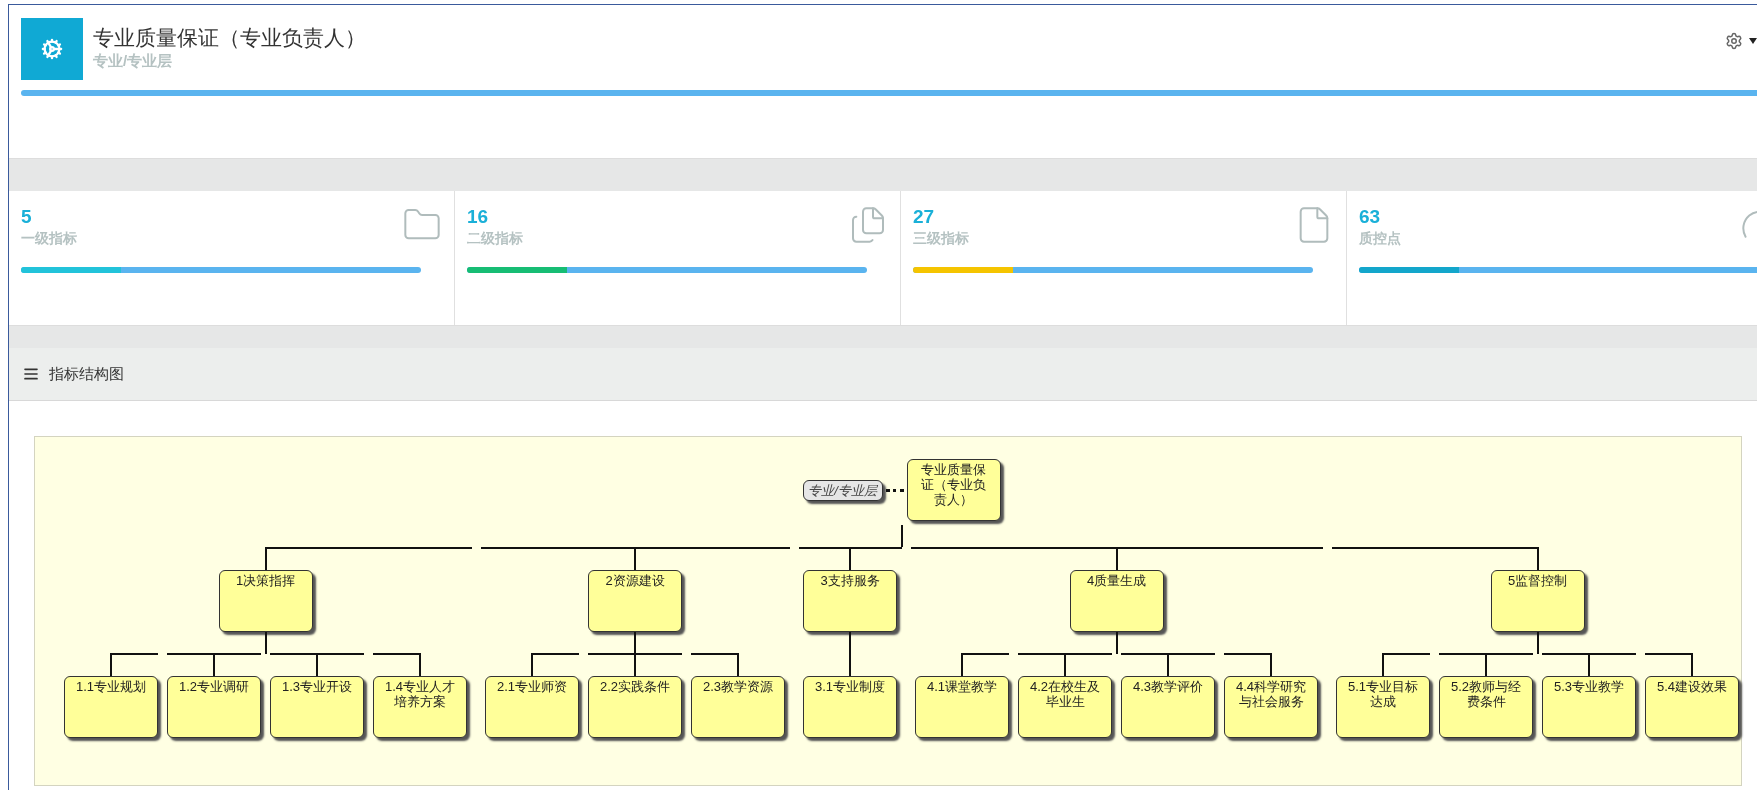 This screenshot has width=1757, height=790. I want to click on section-title: 指标结构图, so click(86, 373).